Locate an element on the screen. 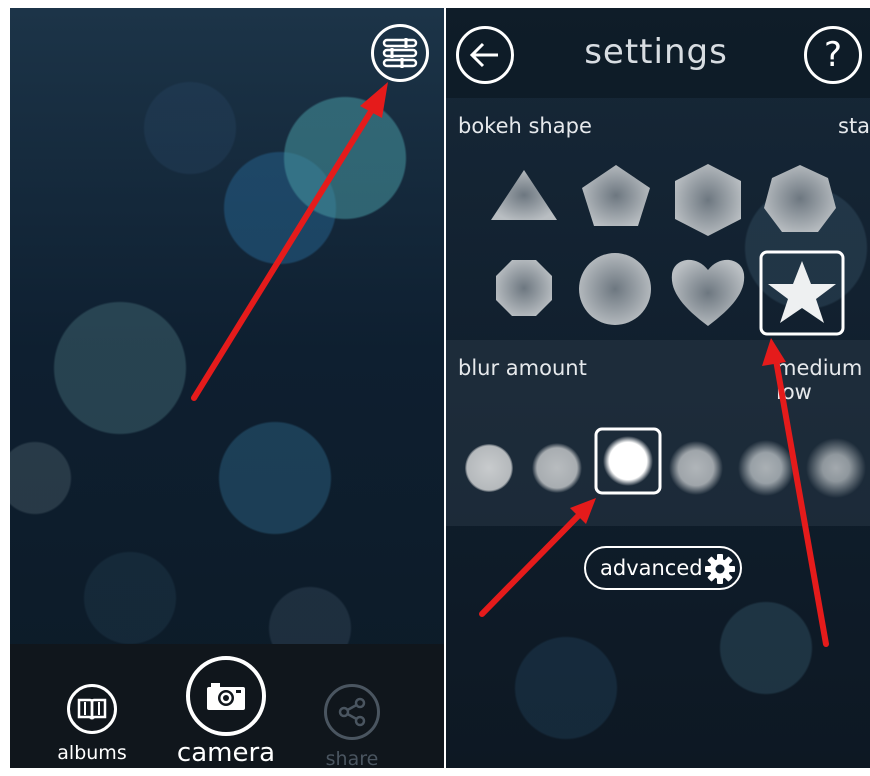 This screenshot has width=870, height=776. albums-label: albums is located at coordinates (92, 753).